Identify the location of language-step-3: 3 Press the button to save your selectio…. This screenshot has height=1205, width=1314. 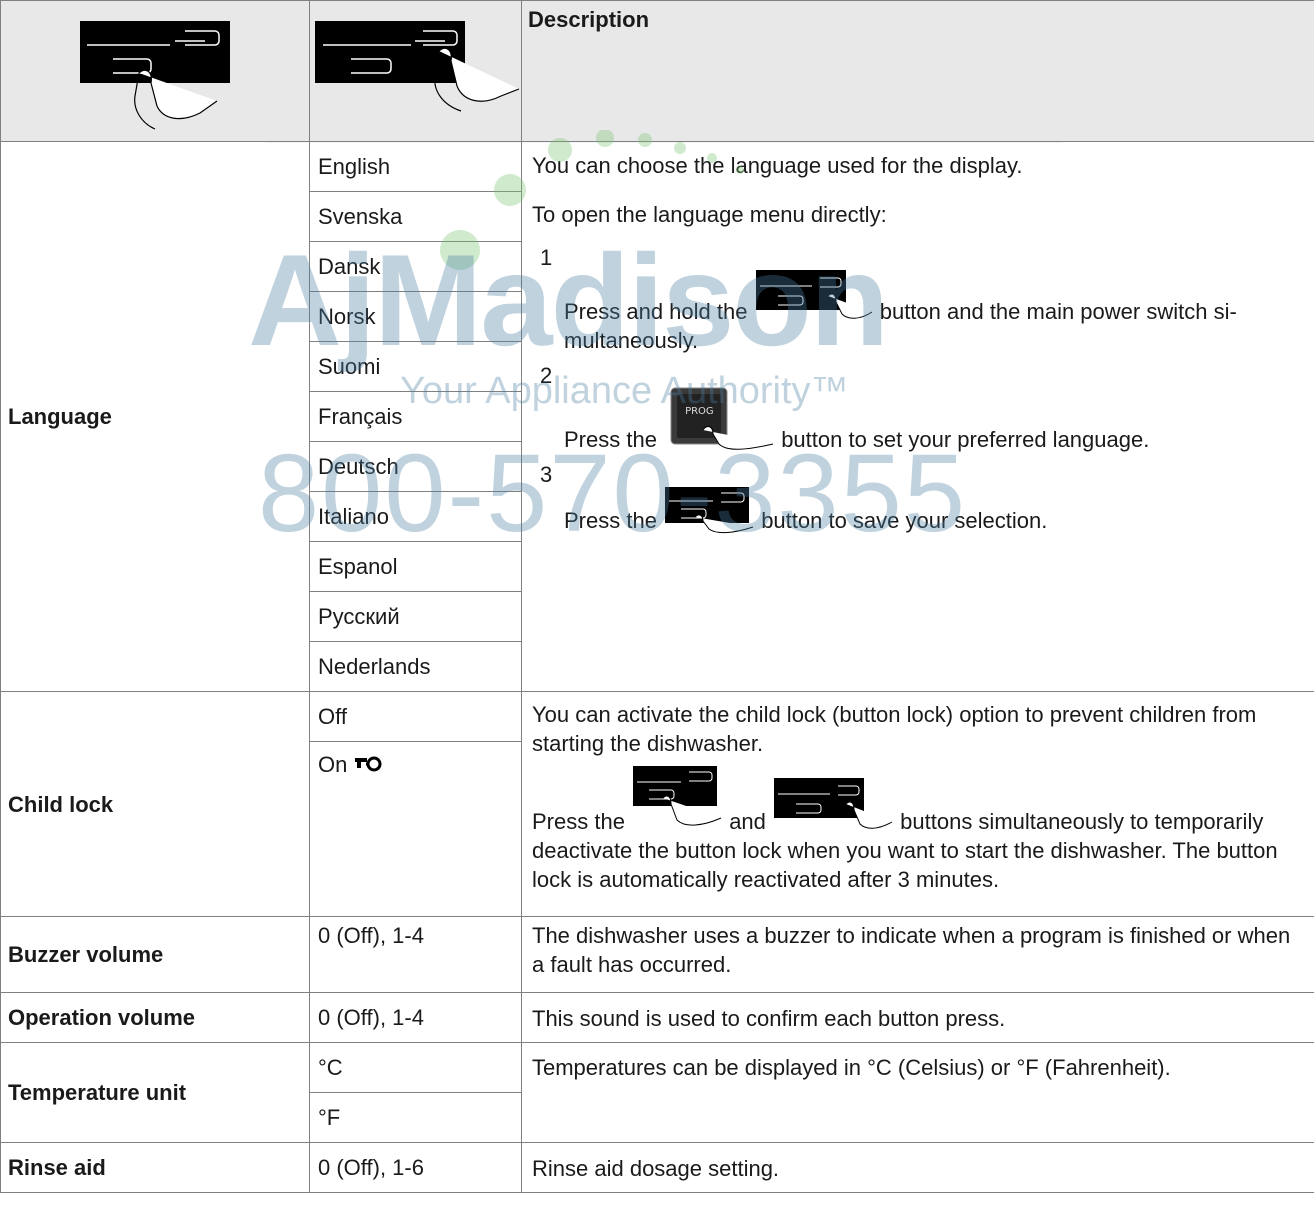
(919, 497).